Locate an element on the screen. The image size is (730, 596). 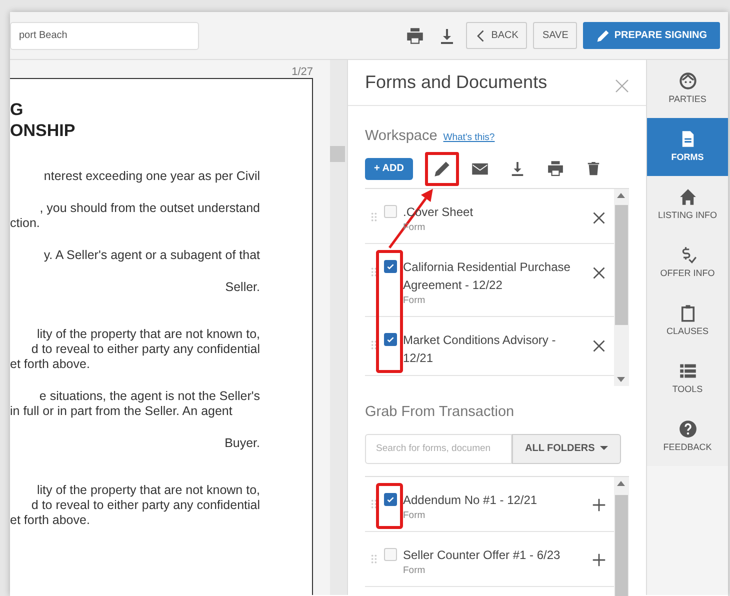
trash-icon is located at coordinates (594, 168).